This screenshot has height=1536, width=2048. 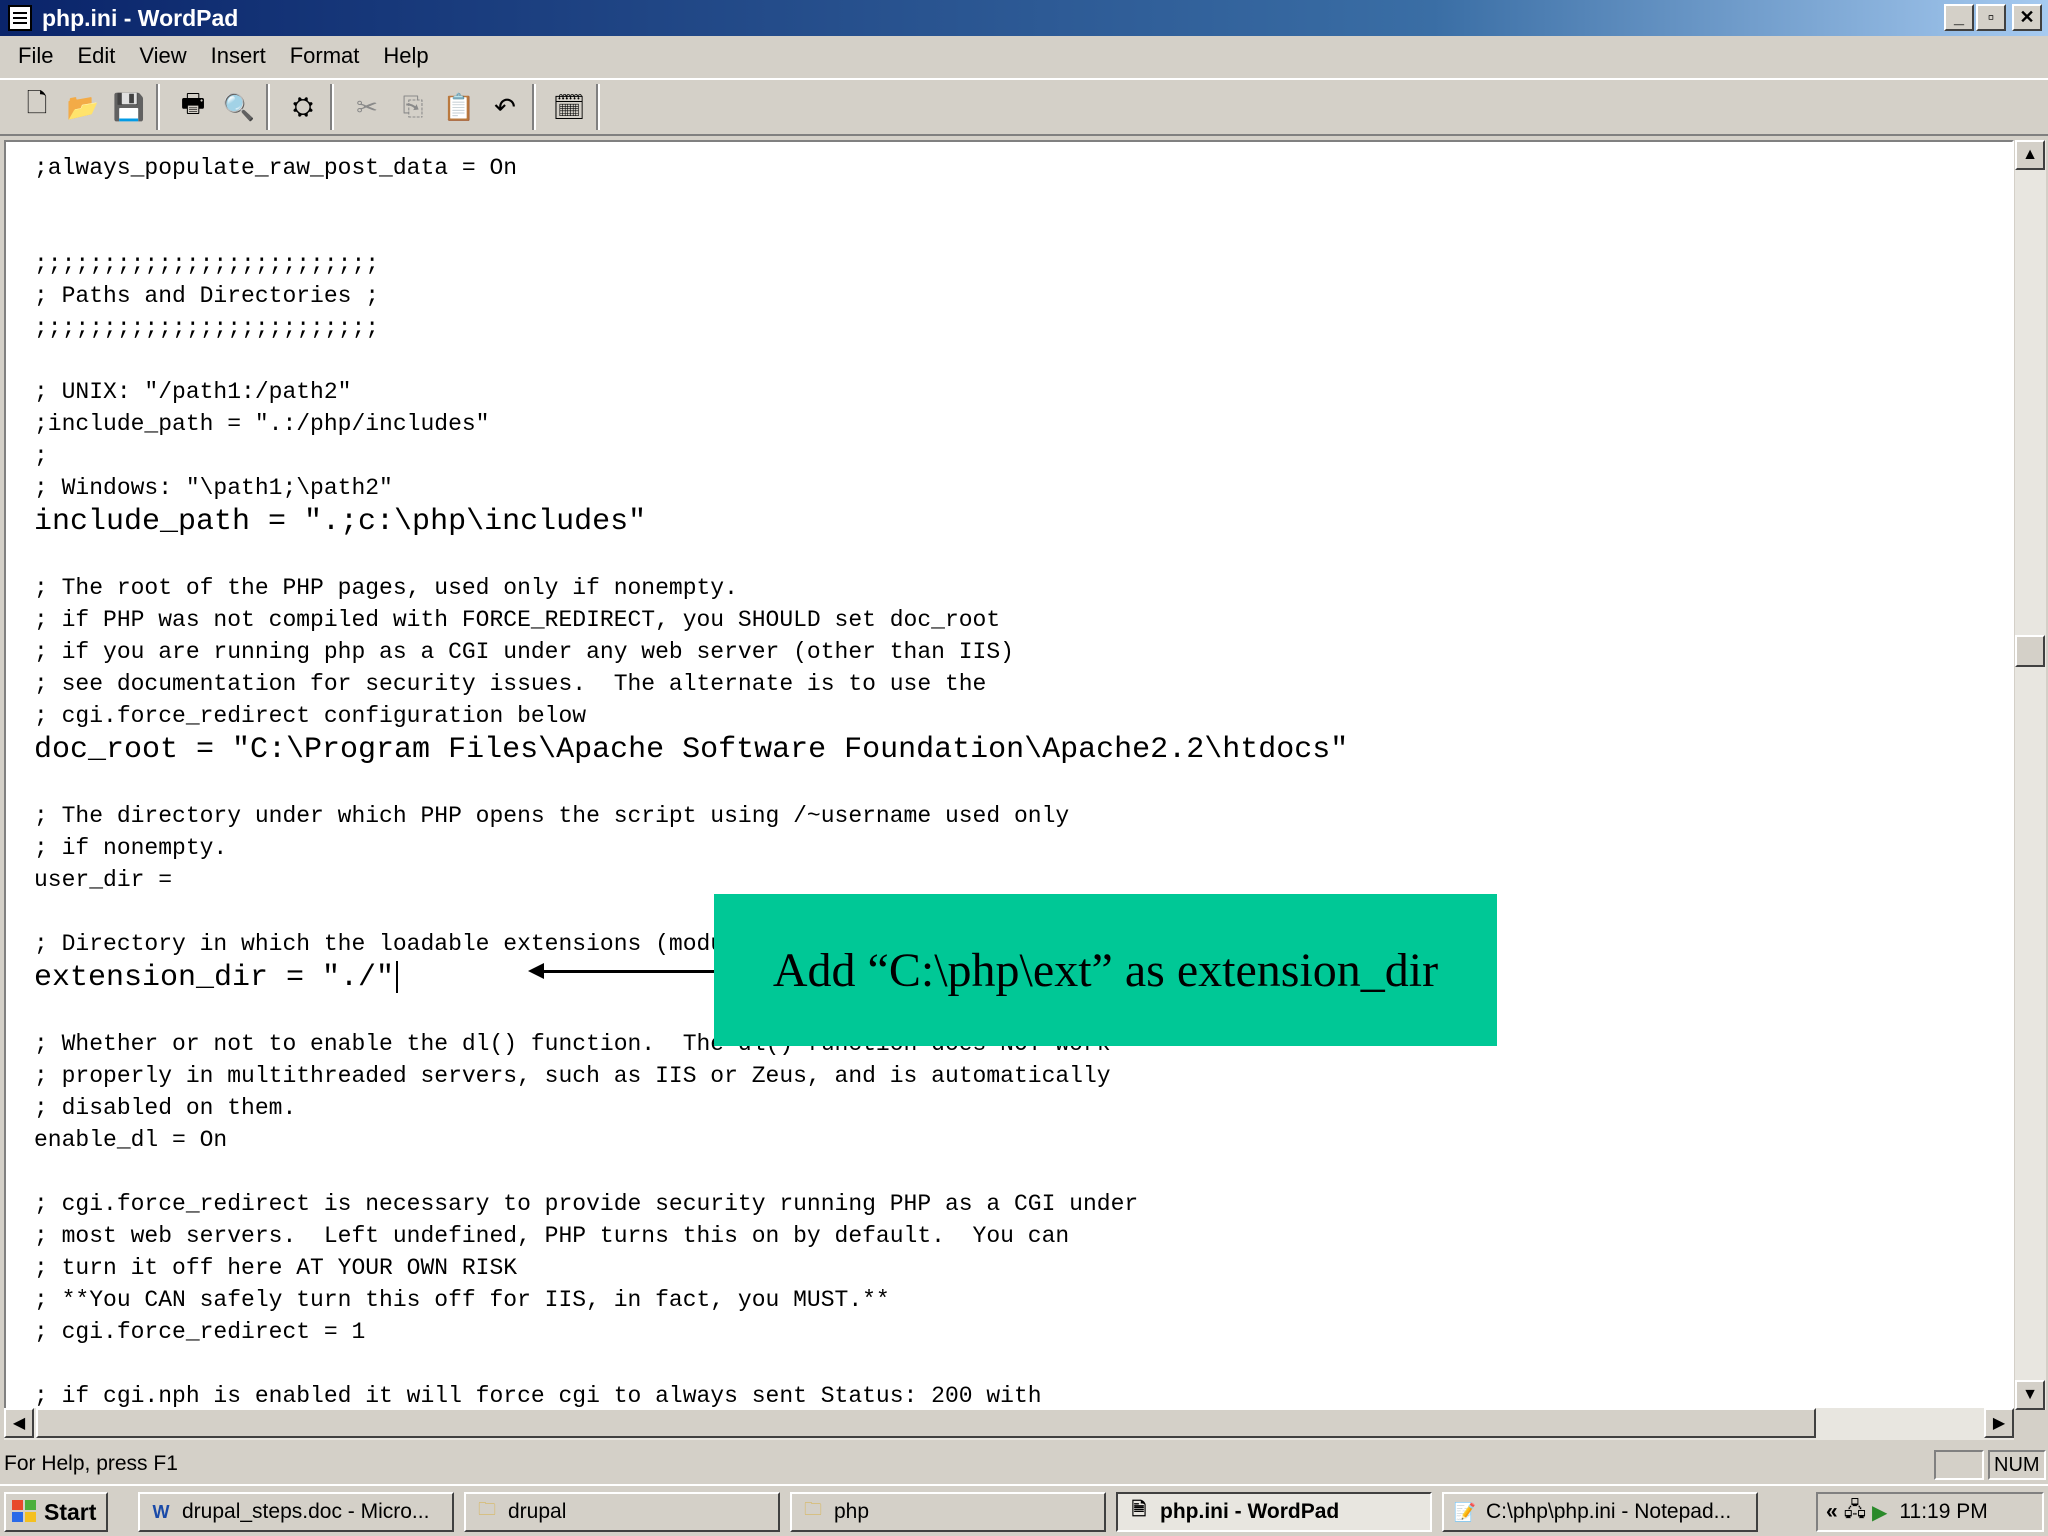 I want to click on folder-icon: 🗀, so click(x=487, y=1509).